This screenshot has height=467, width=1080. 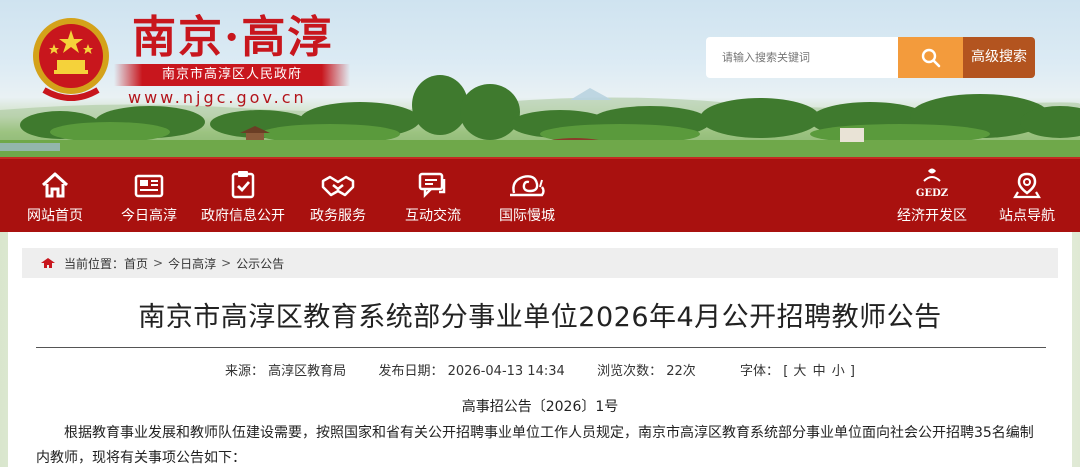 What do you see at coordinates (799, 371) in the screenshot?
I see `font-size-large: 大` at bounding box center [799, 371].